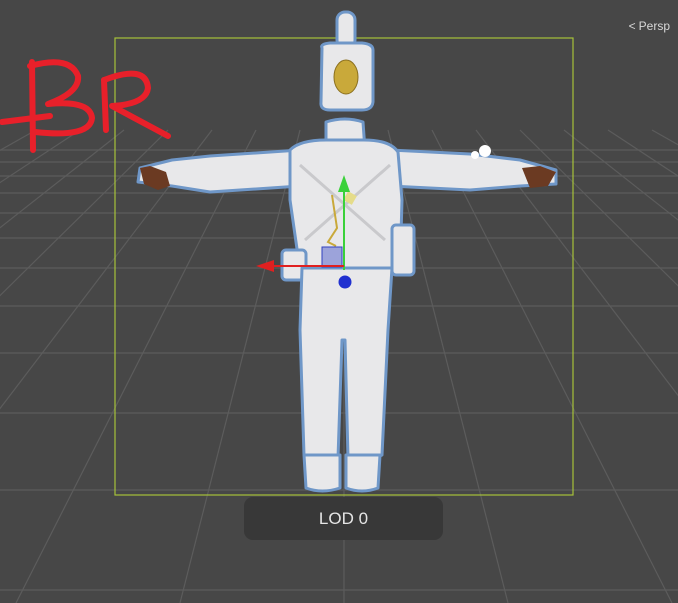 This screenshot has width=678, height=603. I want to click on hat-badge, so click(346, 77).